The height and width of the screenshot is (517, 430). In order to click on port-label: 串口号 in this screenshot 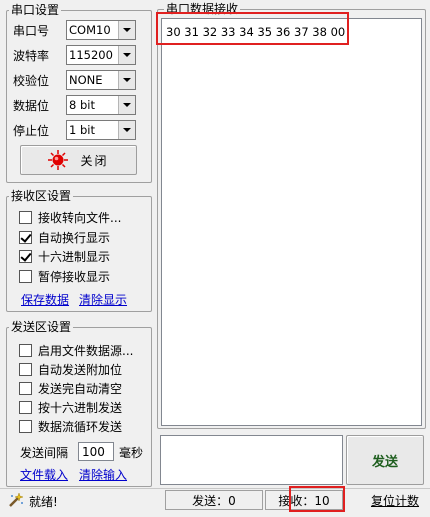, I will do `click(31, 30)`.